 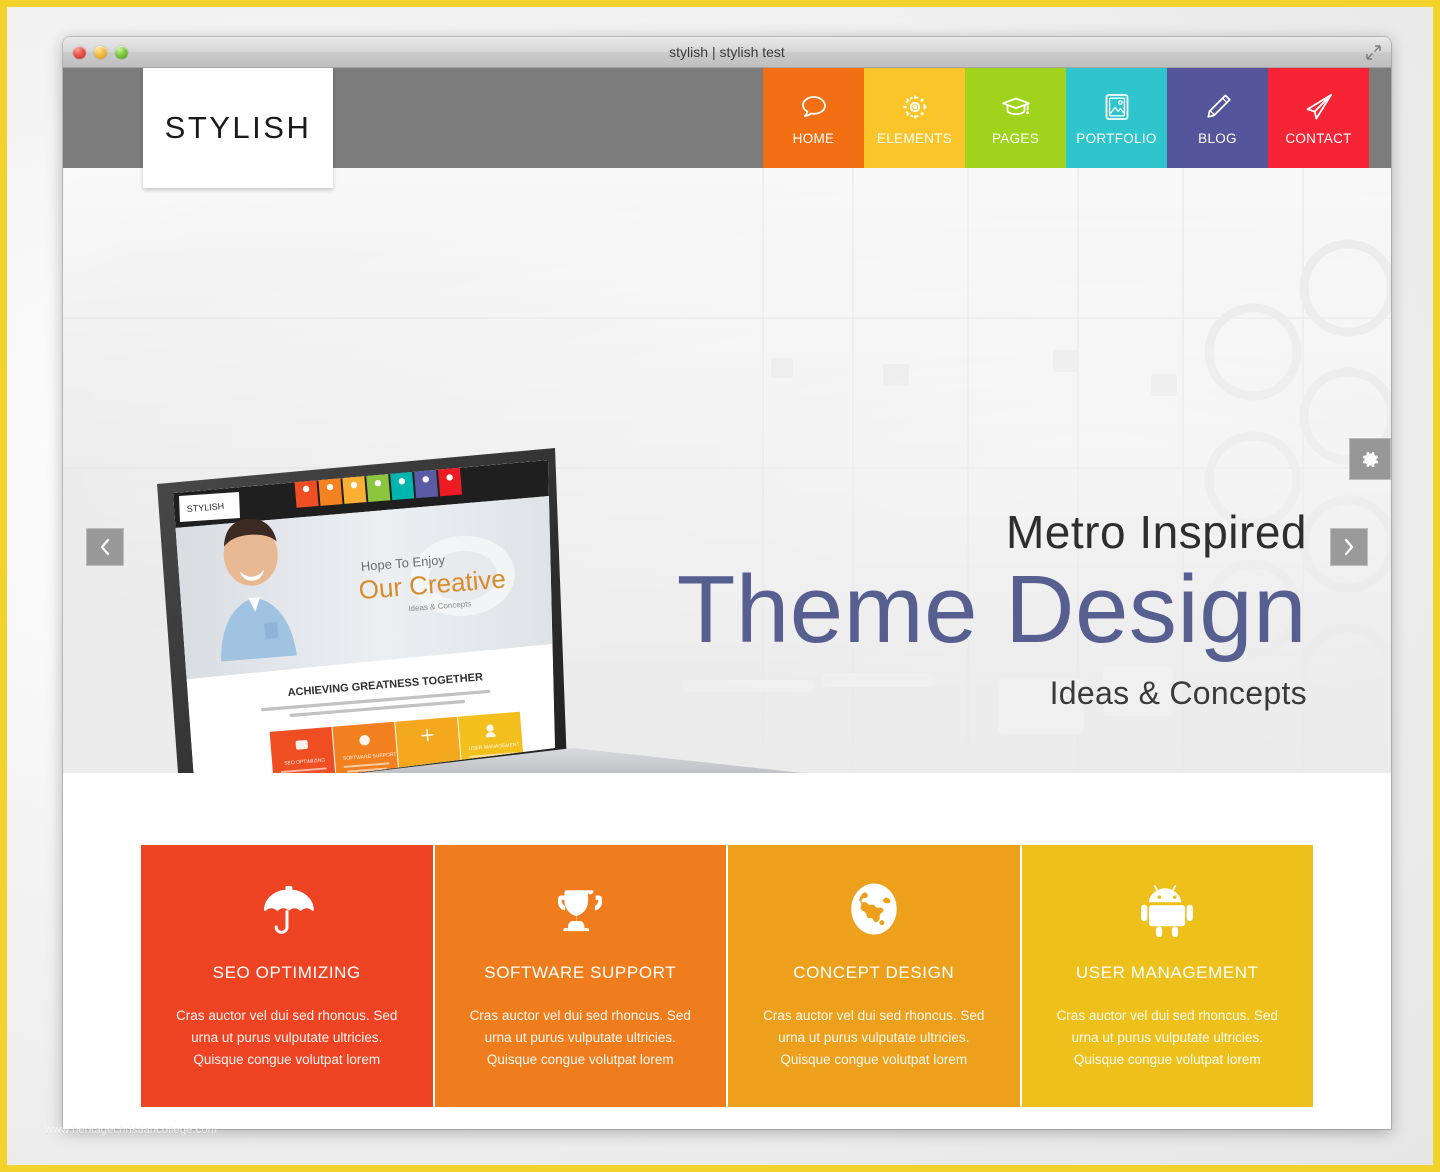 I want to click on hero-line-3: Ideas & Concepts, so click(x=1178, y=693).